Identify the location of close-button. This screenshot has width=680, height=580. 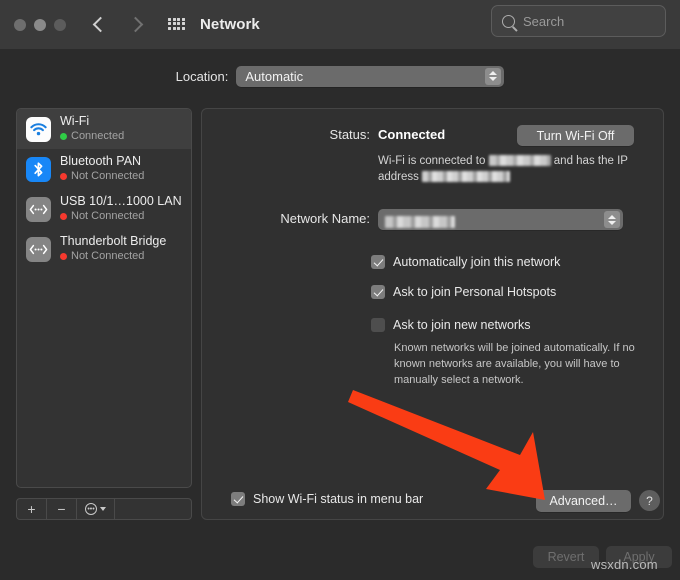
(20, 24).